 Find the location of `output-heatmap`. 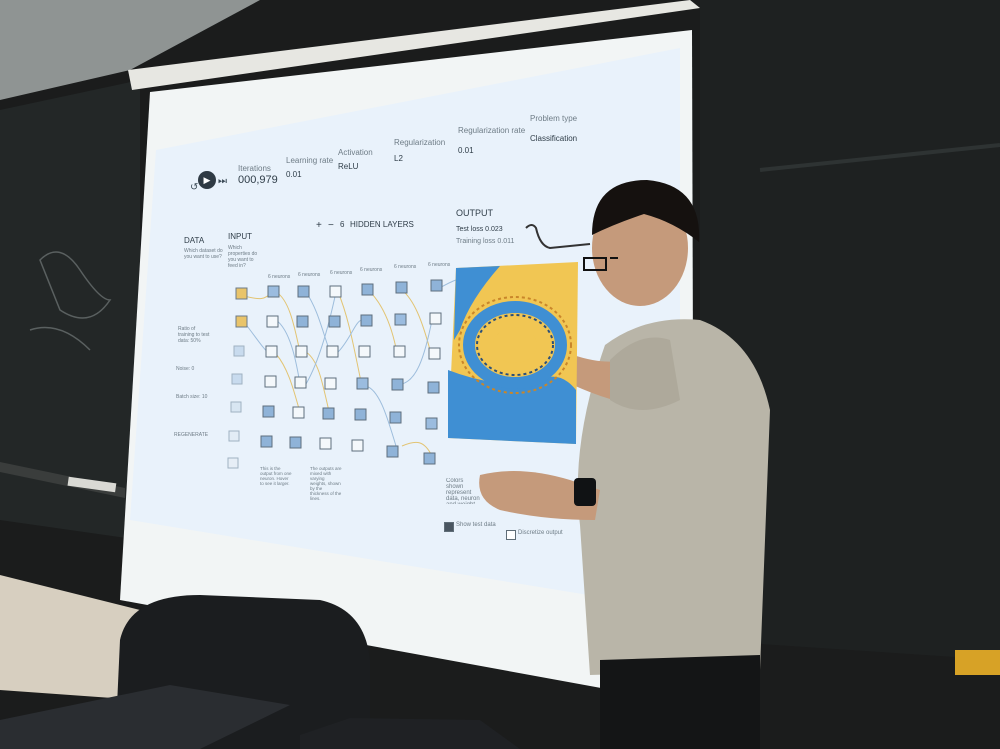

output-heatmap is located at coordinates (513, 353).